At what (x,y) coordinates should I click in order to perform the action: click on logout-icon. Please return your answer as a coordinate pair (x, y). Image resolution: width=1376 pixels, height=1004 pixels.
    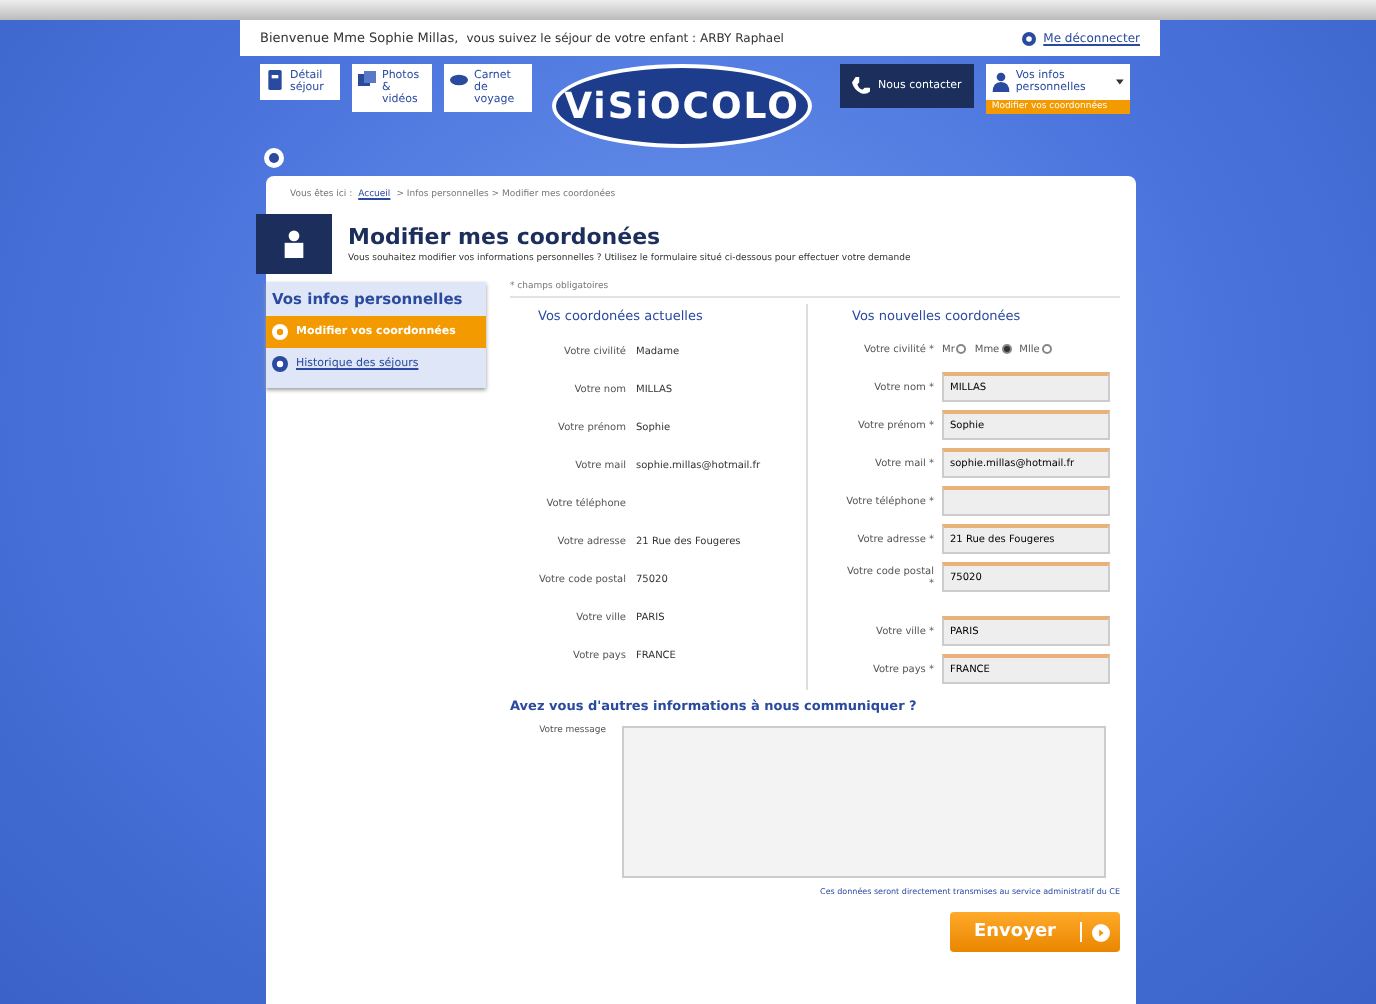
    Looking at the image, I should click on (1028, 38).